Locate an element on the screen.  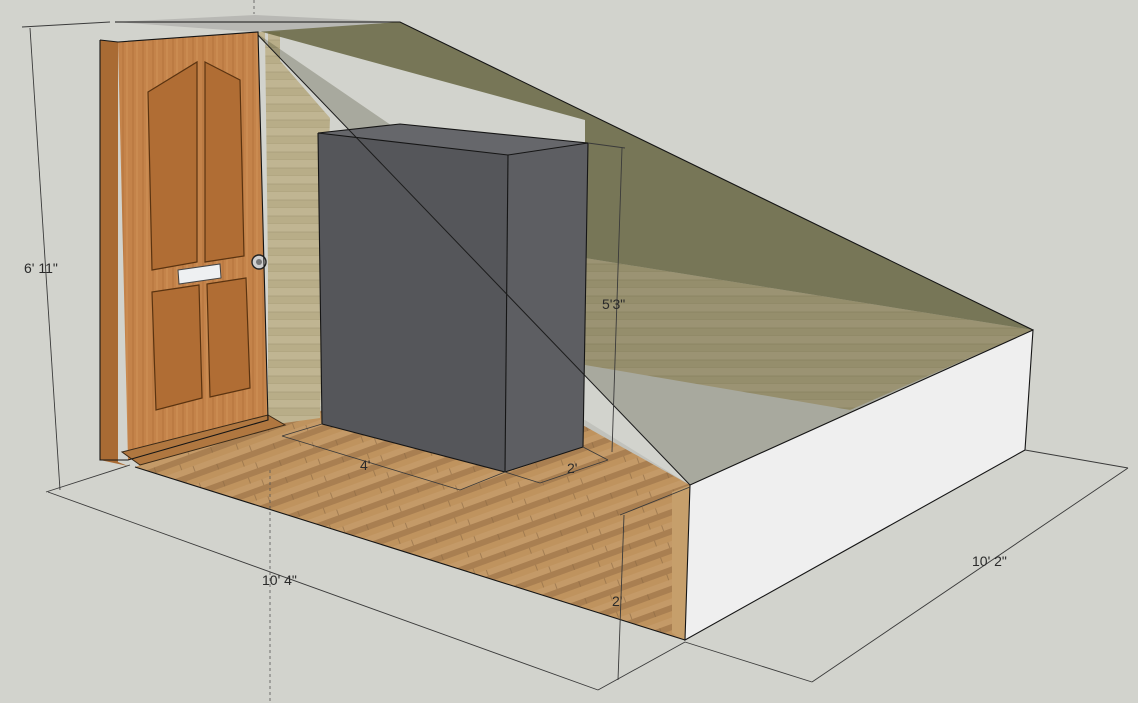
door is located at coordinates (193, 248).